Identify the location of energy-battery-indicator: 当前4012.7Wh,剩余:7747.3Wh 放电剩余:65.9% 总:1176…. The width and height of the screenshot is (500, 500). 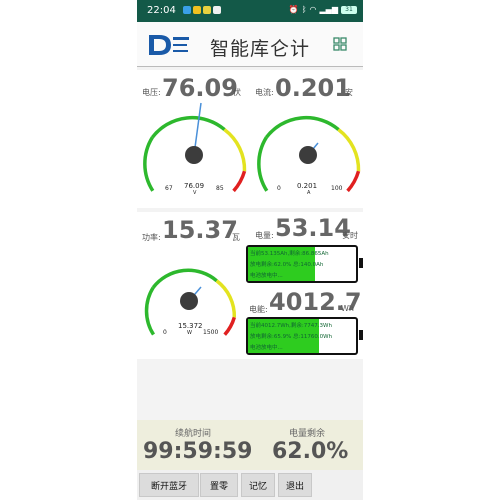
(304, 336).